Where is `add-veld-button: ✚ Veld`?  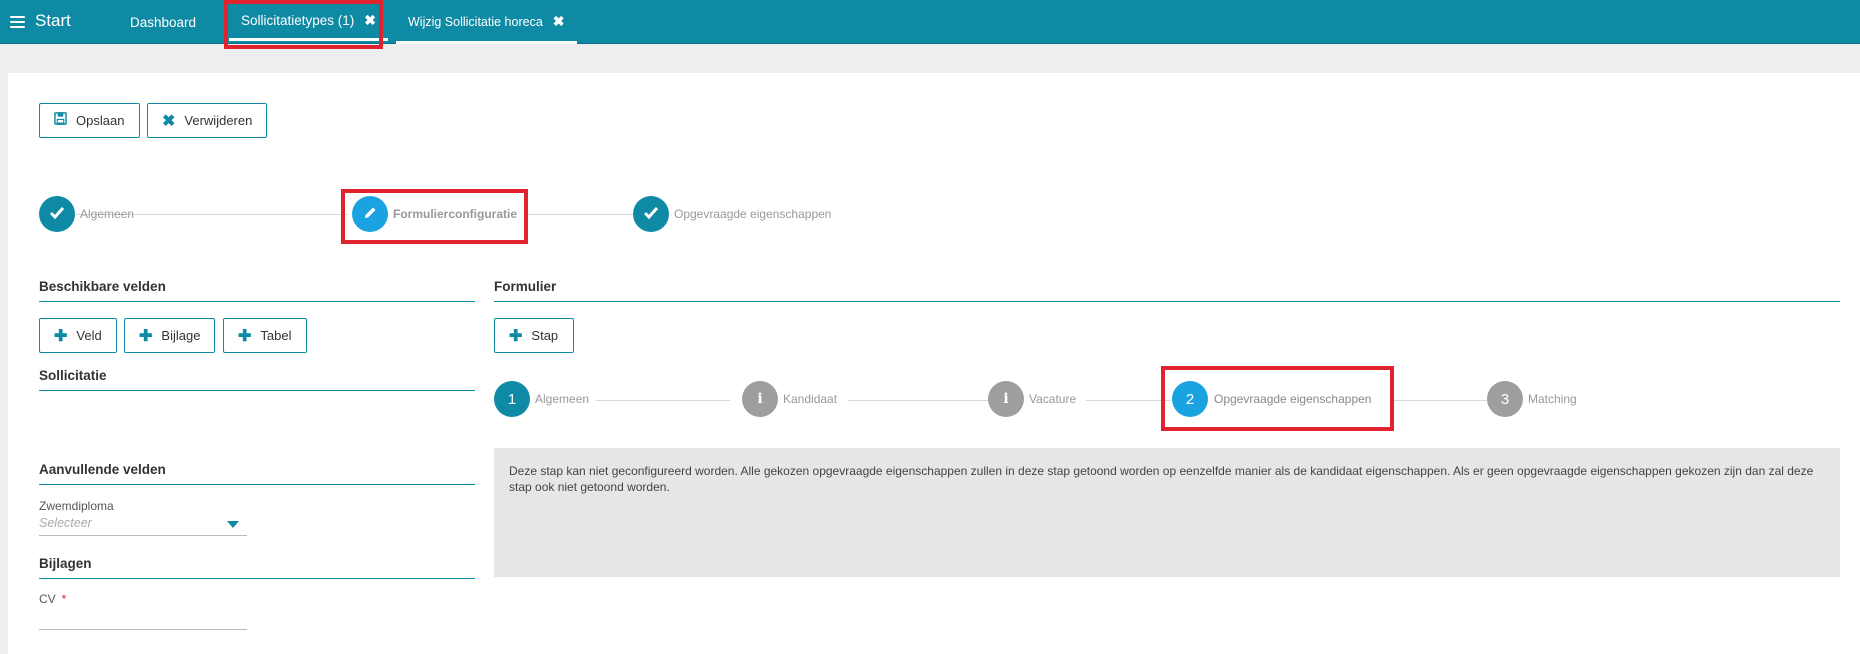
add-veld-button: ✚ Veld is located at coordinates (78, 335).